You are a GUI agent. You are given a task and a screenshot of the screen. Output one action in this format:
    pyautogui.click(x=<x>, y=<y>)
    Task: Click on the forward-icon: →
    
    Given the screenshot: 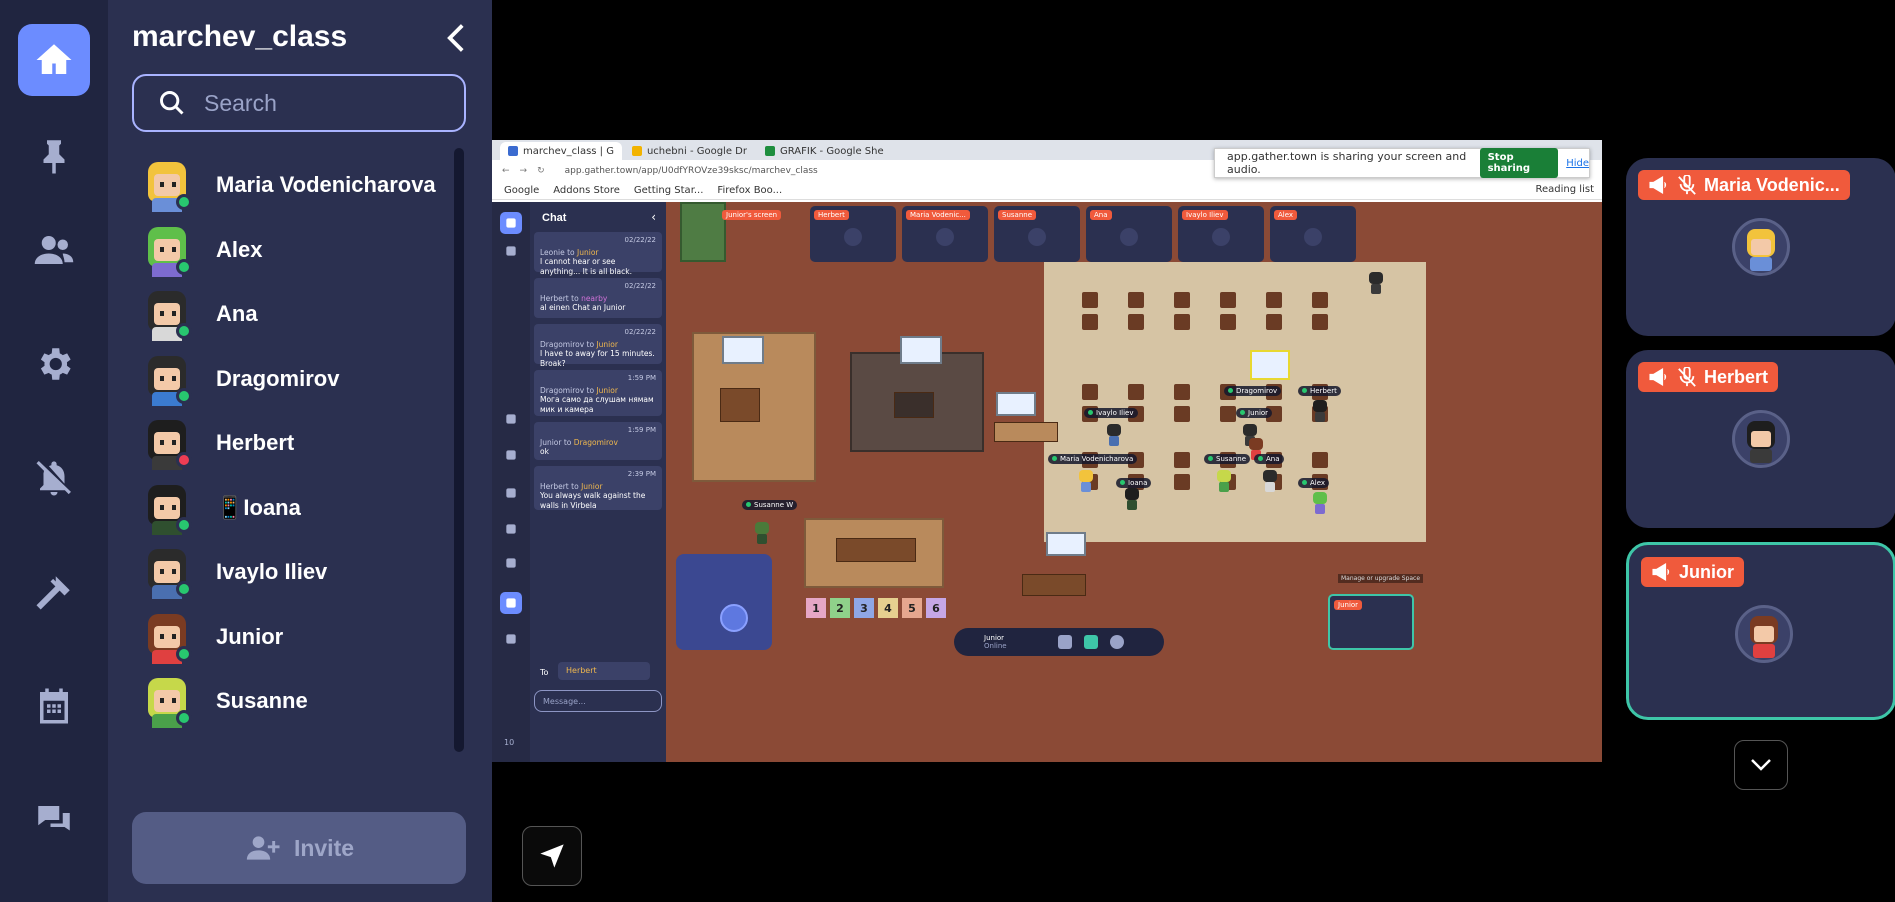 What is the action you would take?
    pyautogui.click(x=523, y=171)
    